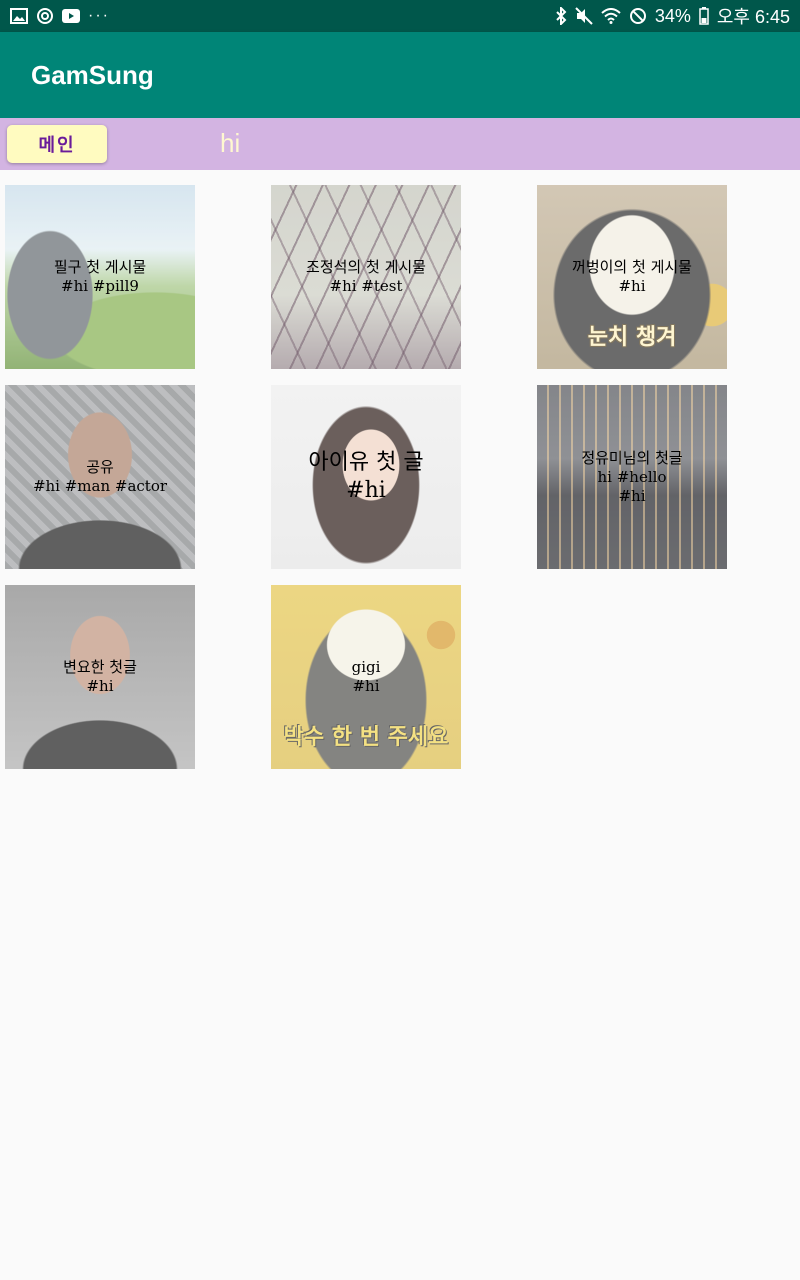 The width and height of the screenshot is (800, 1280). I want to click on post-caption: 정유미님의 첫글 hi #hello #hi, so click(632, 477).